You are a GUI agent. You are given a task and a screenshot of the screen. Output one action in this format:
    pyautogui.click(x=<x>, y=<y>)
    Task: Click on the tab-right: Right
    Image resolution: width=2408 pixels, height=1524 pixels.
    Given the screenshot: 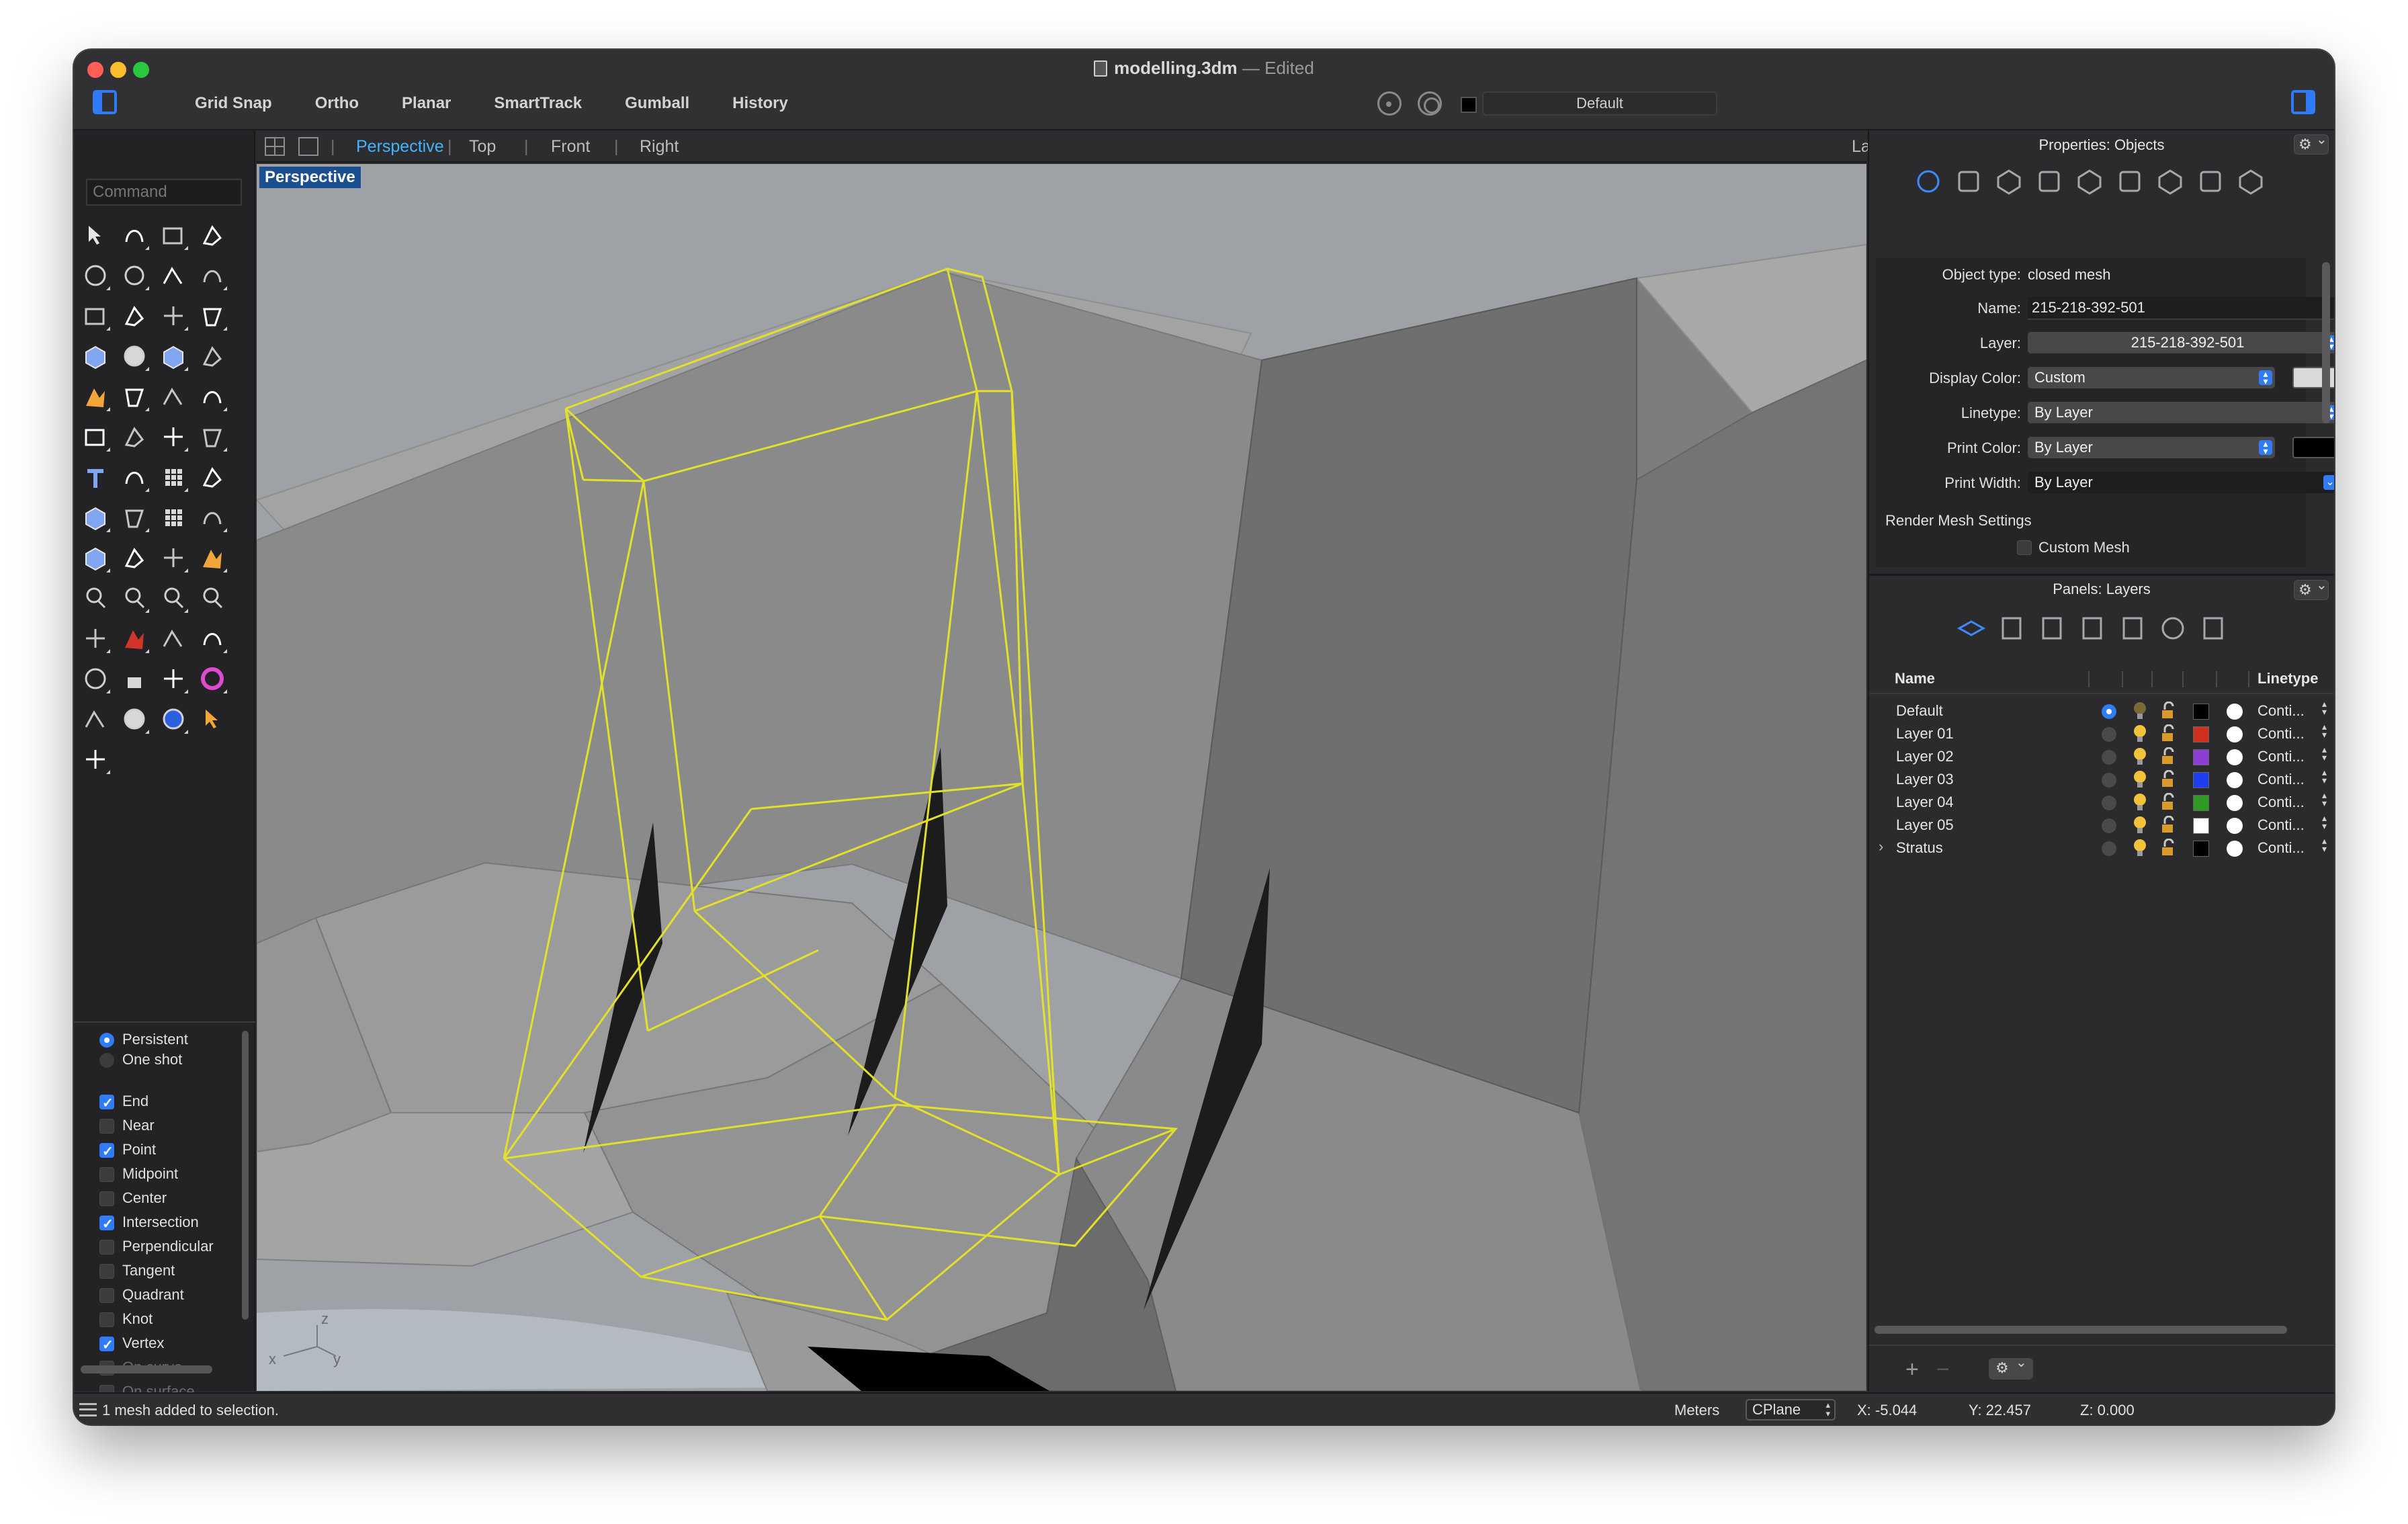 What is the action you would take?
    pyautogui.click(x=659, y=147)
    